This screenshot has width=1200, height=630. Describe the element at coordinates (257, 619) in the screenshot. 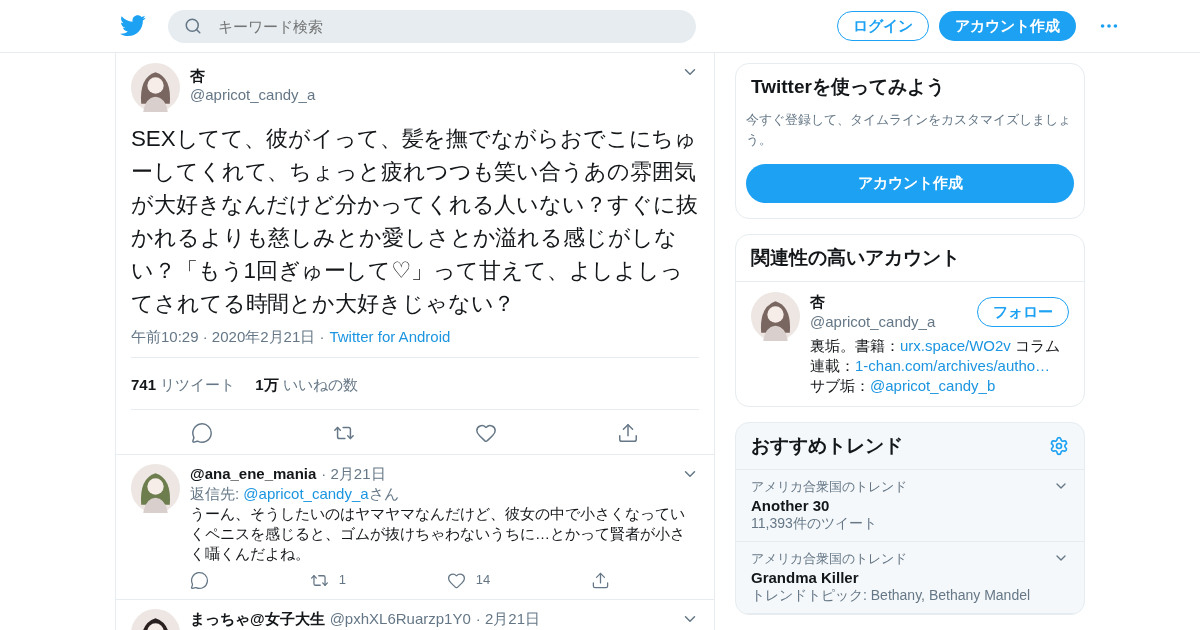

I see `reply-author-name: まっちゃ@女子大生` at that location.